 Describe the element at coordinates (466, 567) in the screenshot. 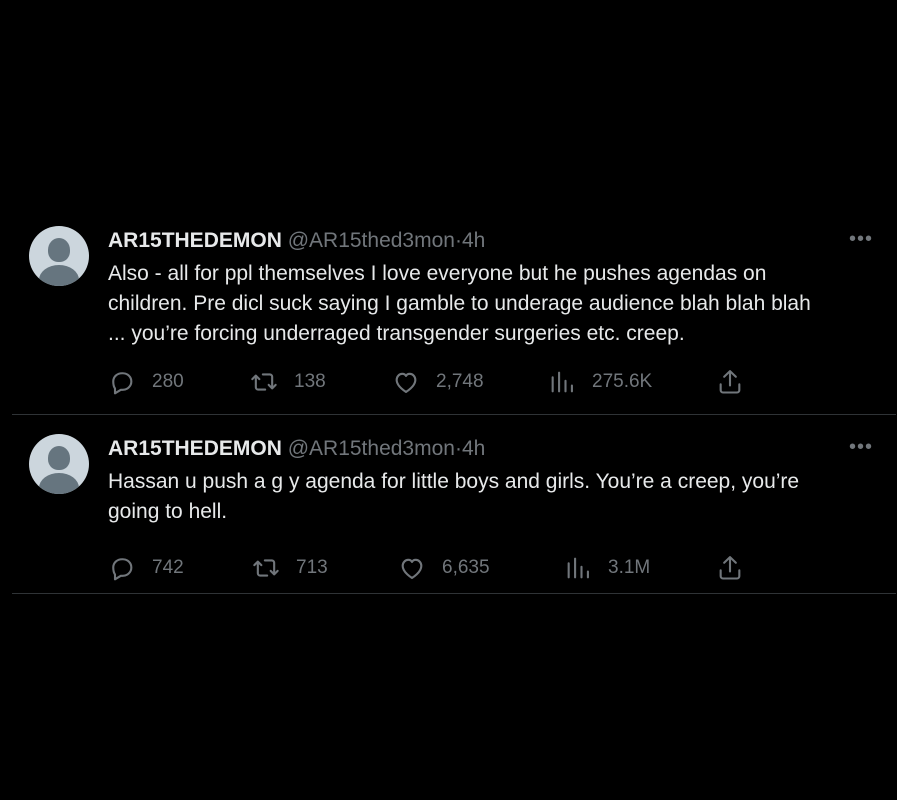

I see `like-count: 6,635` at that location.